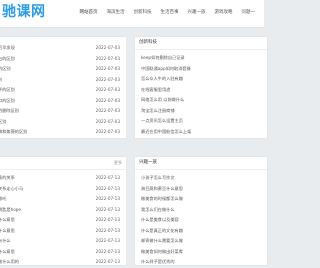 Image resolution: width=320 pixels, height=268 pixels. I want to click on list-item: 怎么众人牛的入驻有趣, so click(201, 79).